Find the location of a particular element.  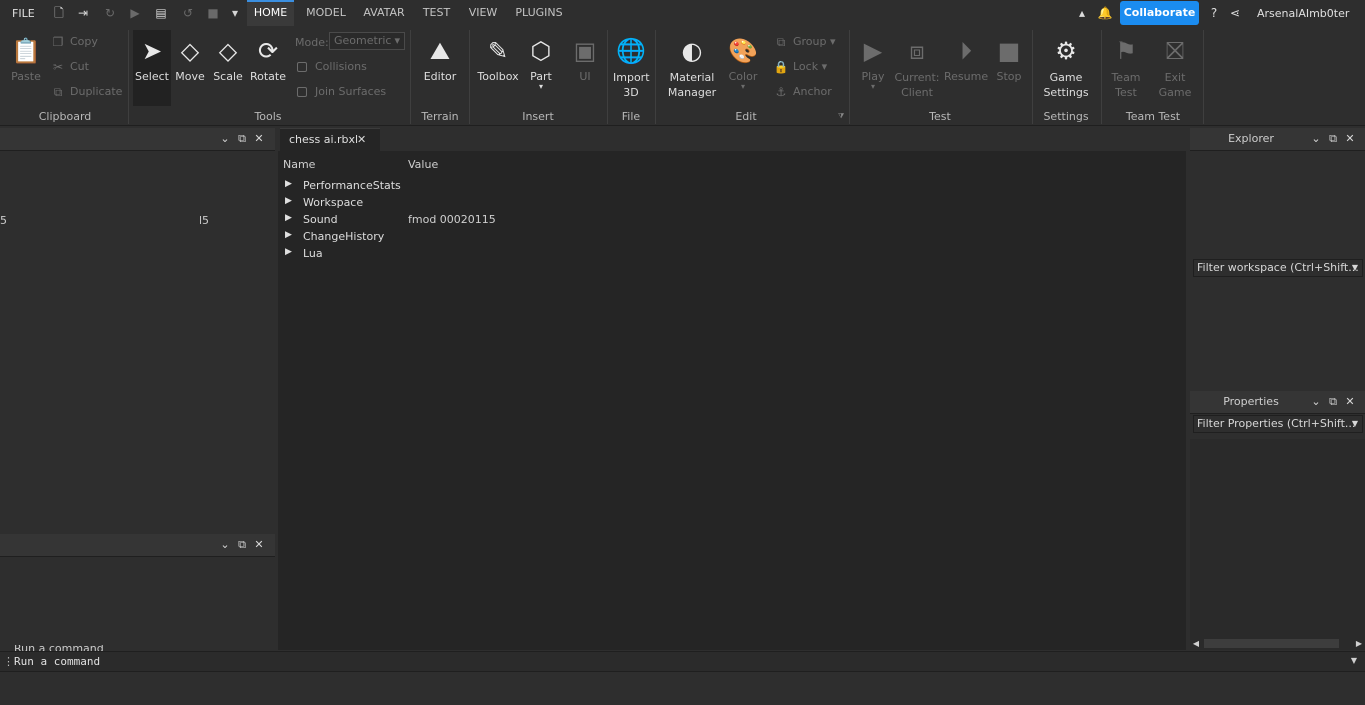

current-client-button: ⧈ Current: Client is located at coordinates (917, 68).